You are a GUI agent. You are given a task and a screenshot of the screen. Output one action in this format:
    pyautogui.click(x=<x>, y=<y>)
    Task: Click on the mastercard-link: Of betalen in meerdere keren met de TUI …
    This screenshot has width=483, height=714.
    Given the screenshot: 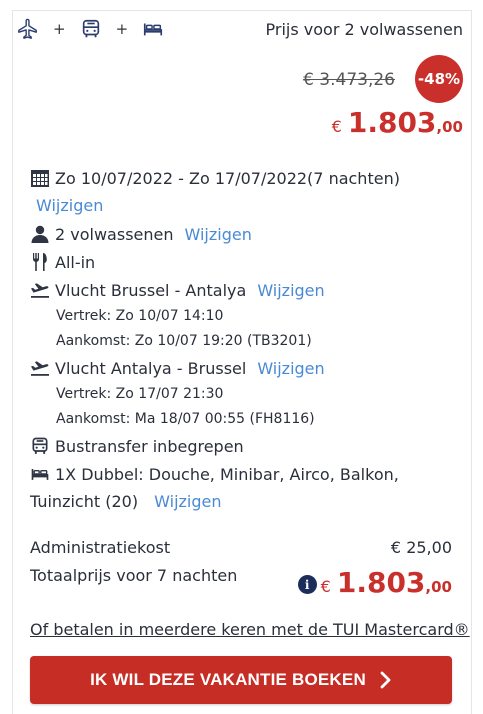 What is the action you would take?
    pyautogui.click(x=250, y=629)
    